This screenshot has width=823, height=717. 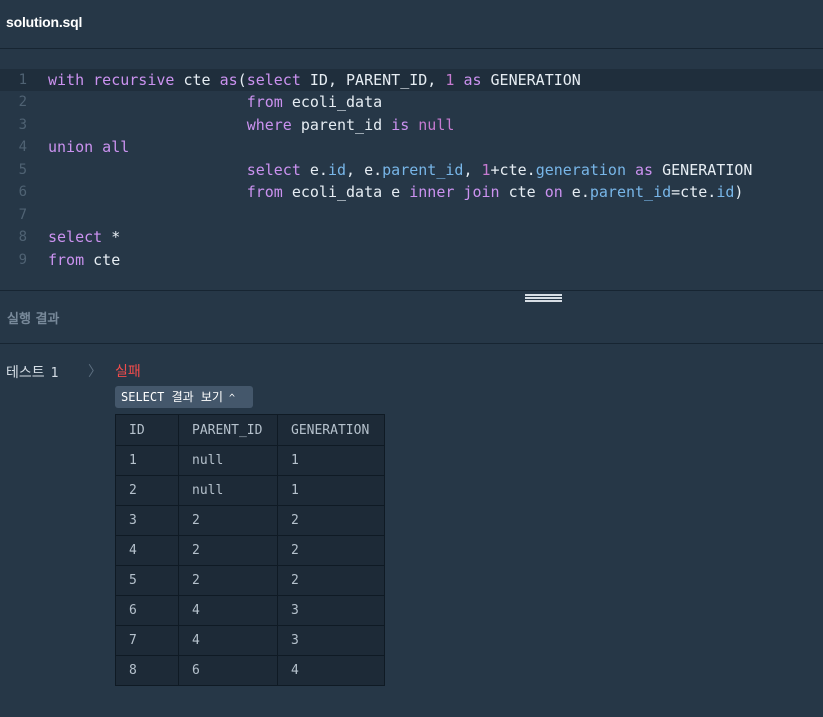 What do you see at coordinates (88, 147) in the screenshot?
I see `code-text: union all` at bounding box center [88, 147].